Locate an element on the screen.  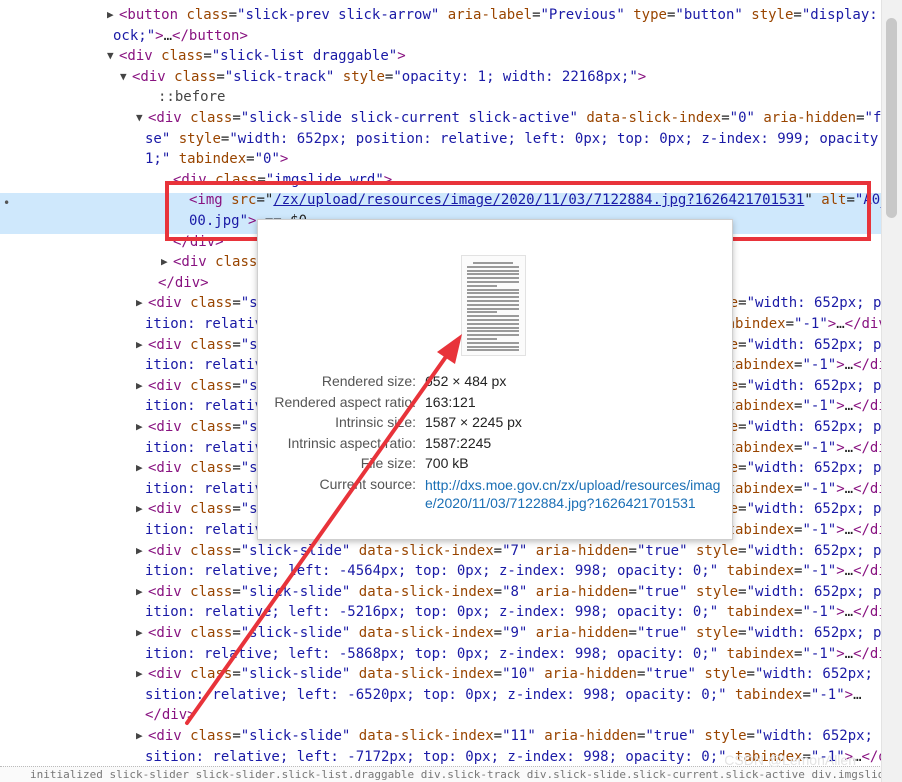
code-token: "true" is located at coordinates (670, 736).